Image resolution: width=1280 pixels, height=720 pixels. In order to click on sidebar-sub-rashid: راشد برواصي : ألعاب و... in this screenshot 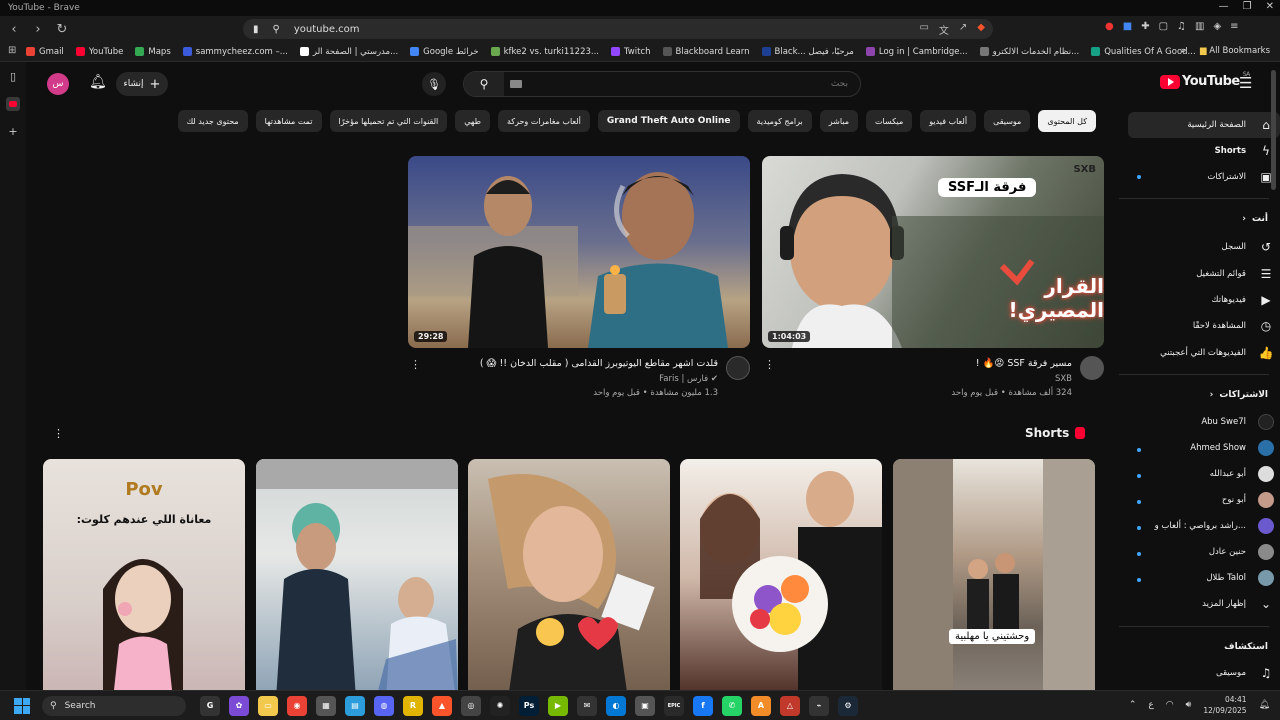, I will do `click(1204, 526)`.